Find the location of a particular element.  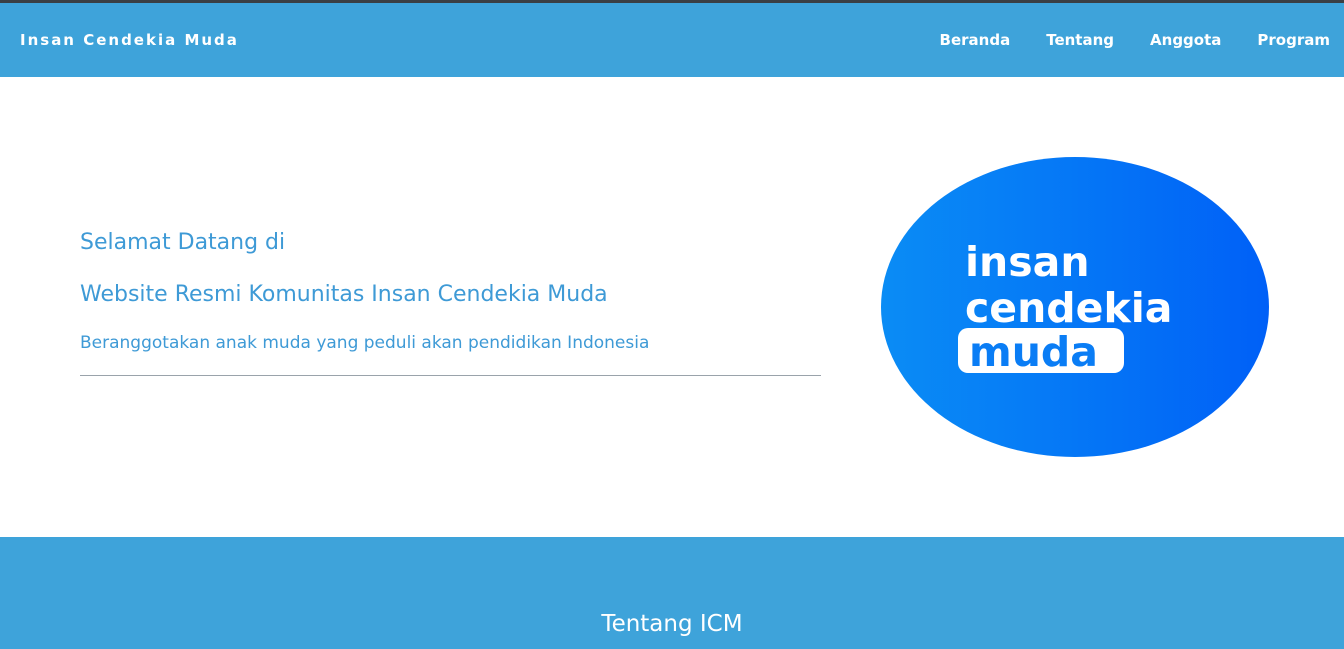

logo-word-cendekia: cendekia is located at coordinates (1068, 308).